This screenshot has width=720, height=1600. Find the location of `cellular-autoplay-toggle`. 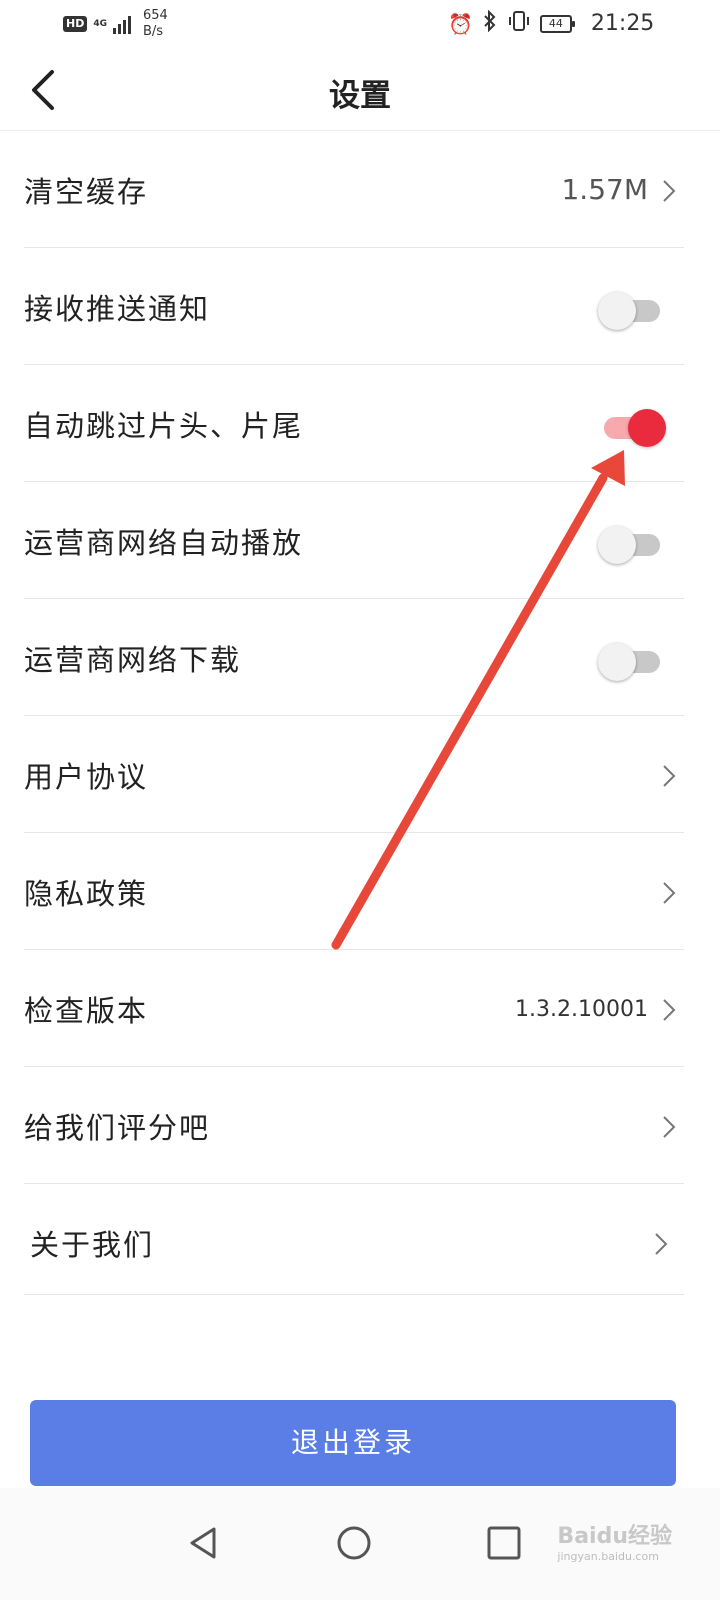

cellular-autoplay-toggle is located at coordinates (630, 543).